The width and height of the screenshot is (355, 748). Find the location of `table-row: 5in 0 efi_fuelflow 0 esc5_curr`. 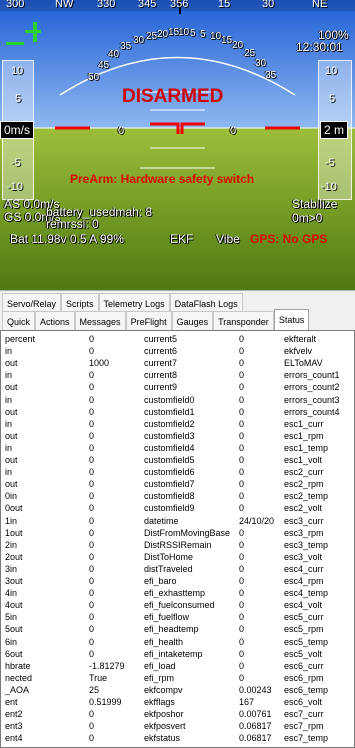

table-row: 5in 0 efi_fuelflow 0 esc5_curr is located at coordinates (177, 618).